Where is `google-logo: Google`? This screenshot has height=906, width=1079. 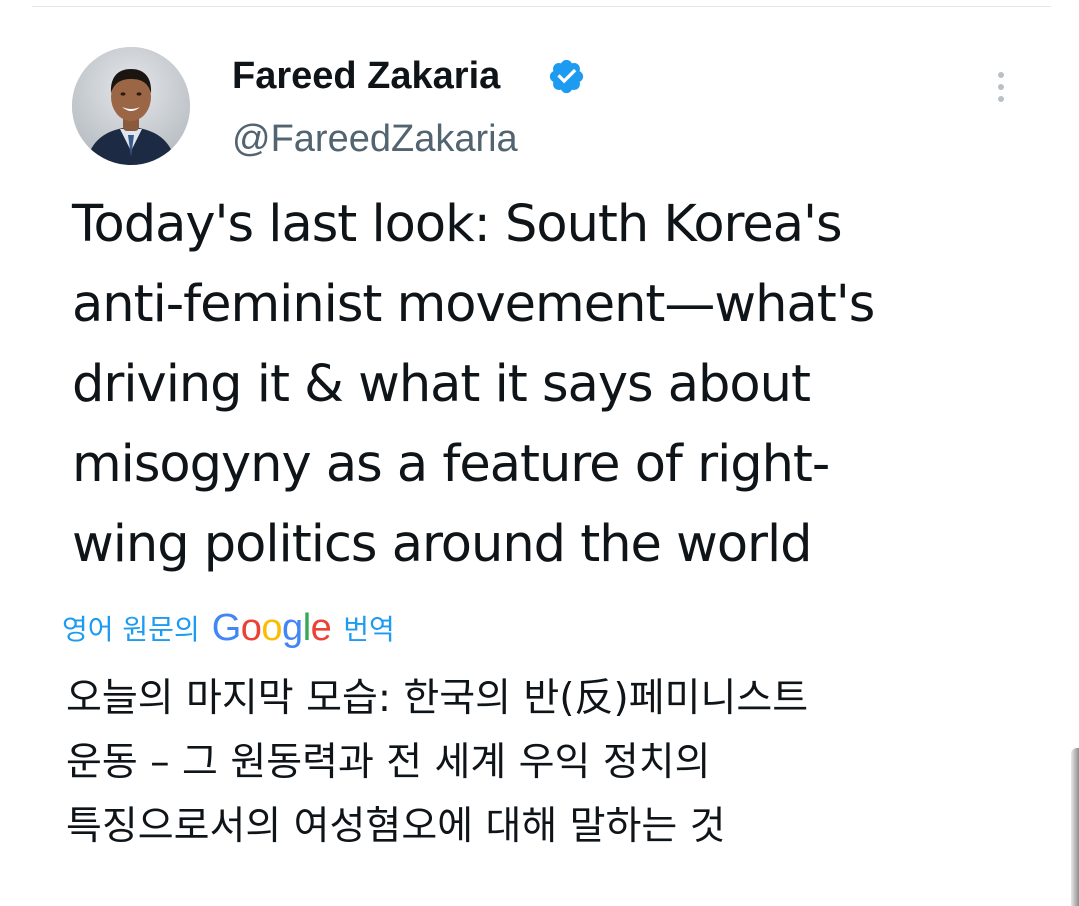
google-logo: Google is located at coordinates (271, 627).